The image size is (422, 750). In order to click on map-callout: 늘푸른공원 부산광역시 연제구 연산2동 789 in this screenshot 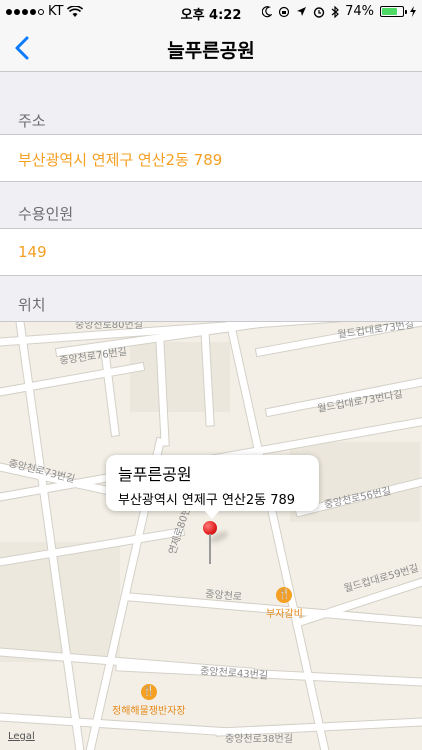, I will do `click(212, 487)`.